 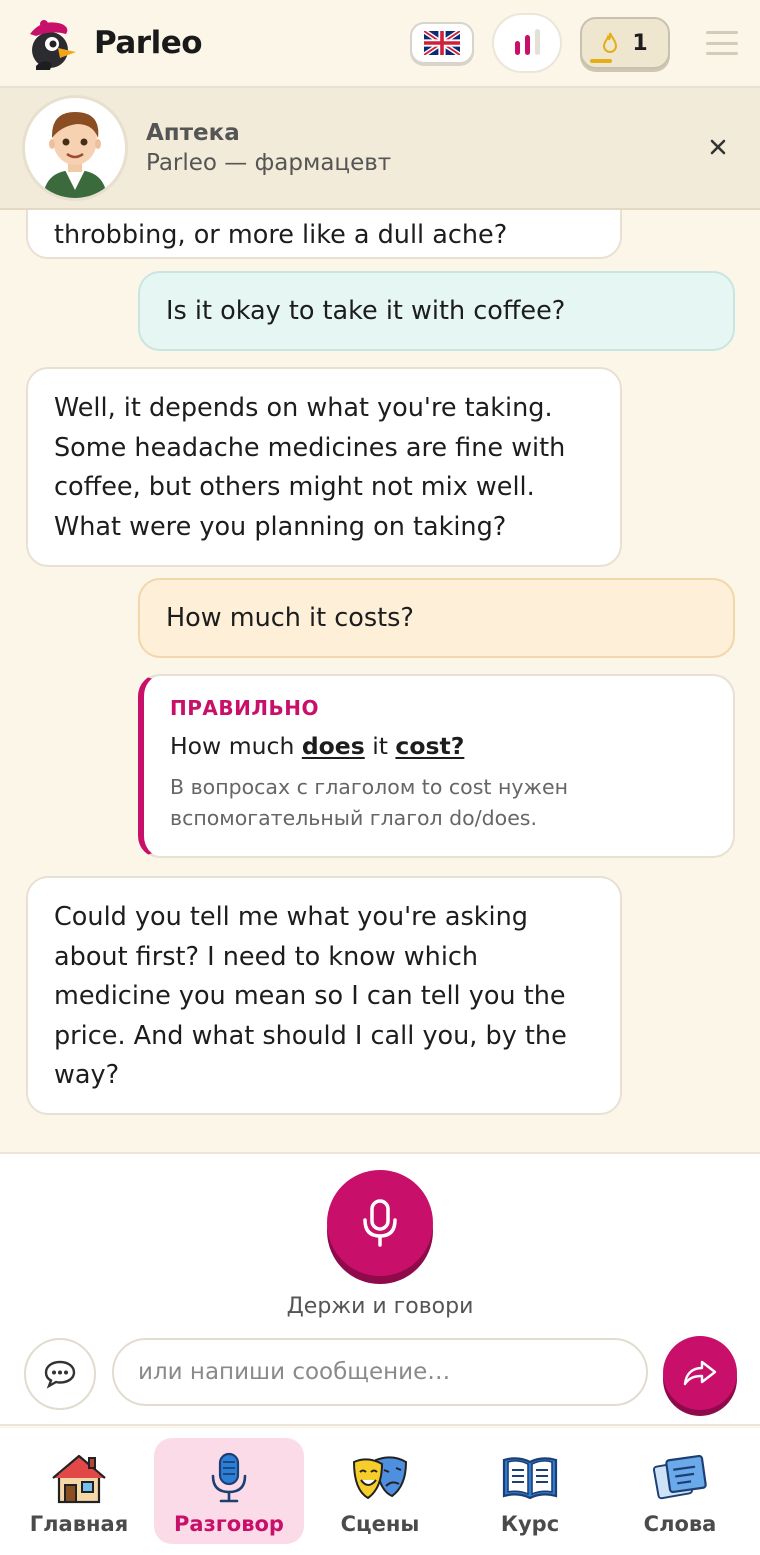 What do you see at coordinates (680, 1524) in the screenshot?
I see `nav-label: Слова` at bounding box center [680, 1524].